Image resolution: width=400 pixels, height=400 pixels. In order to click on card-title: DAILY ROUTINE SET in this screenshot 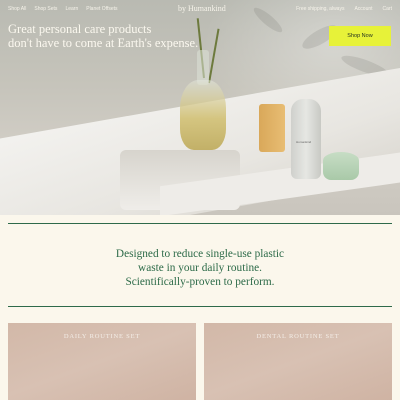, I will do `click(102, 336)`.